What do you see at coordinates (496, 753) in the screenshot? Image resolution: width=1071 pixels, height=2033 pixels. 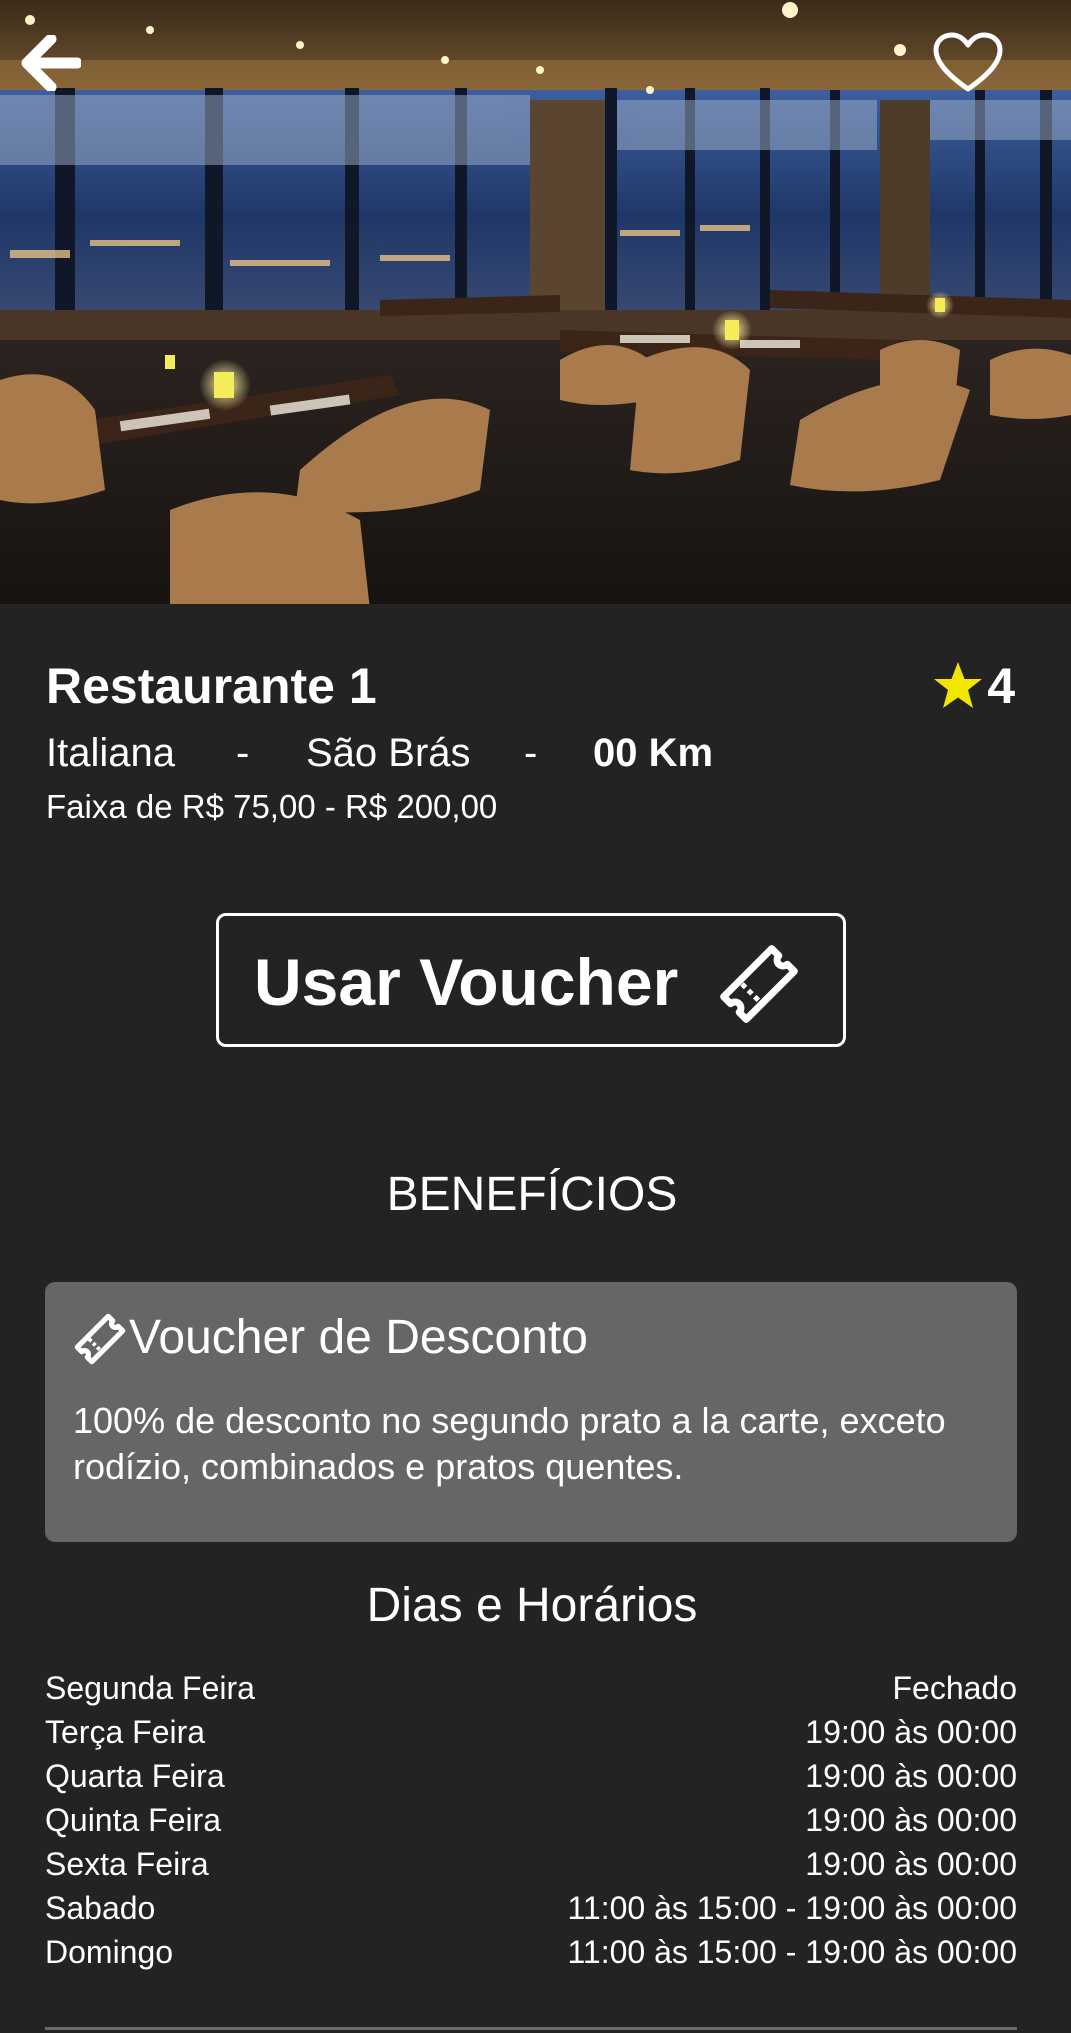 I see `restaurant-meta: Italiana - São Brás - 00 Km` at bounding box center [496, 753].